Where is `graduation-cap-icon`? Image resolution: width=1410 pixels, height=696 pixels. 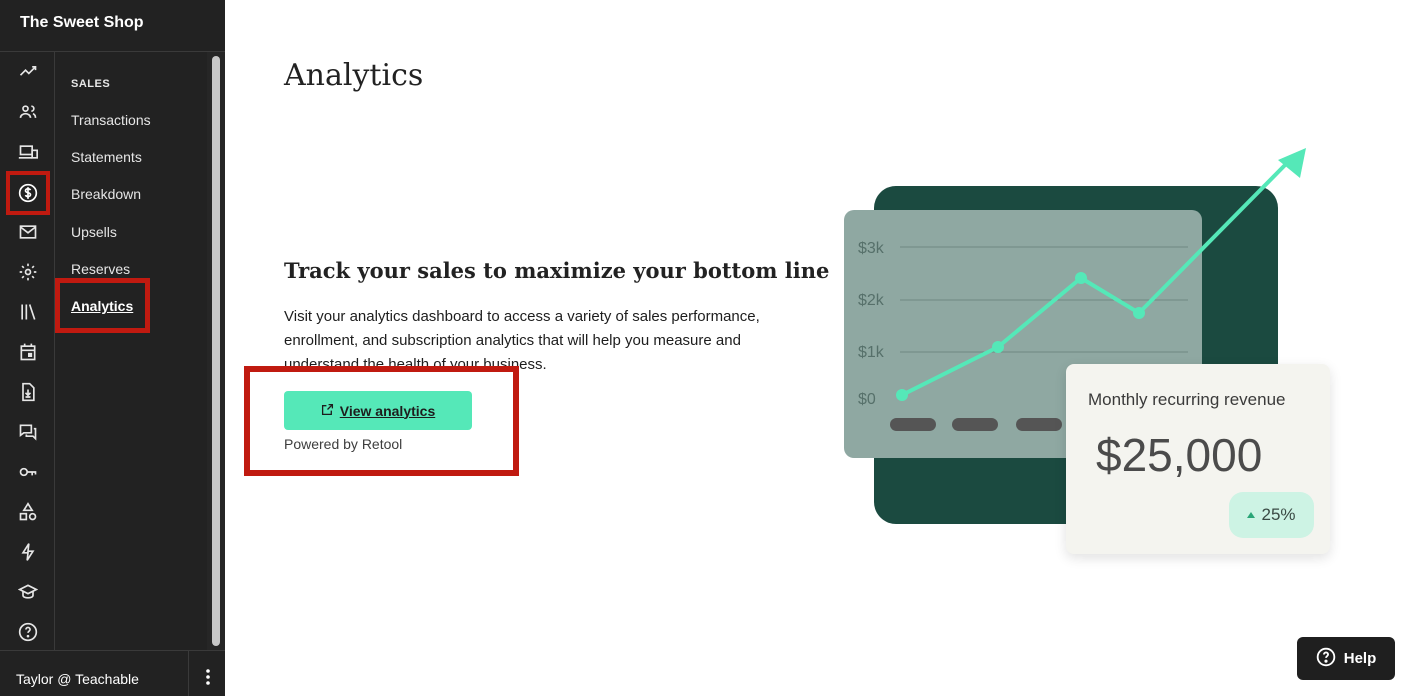 graduation-cap-icon is located at coordinates (28, 592).